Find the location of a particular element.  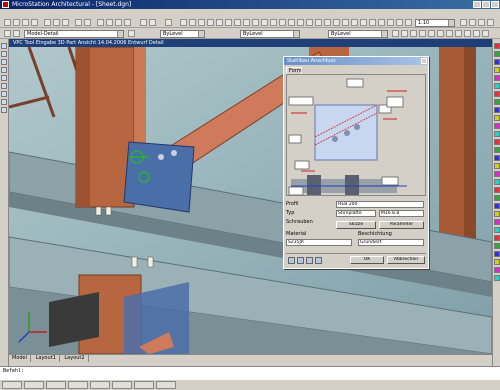

color-combo: ByLevel is located at coordinates (182, 34).